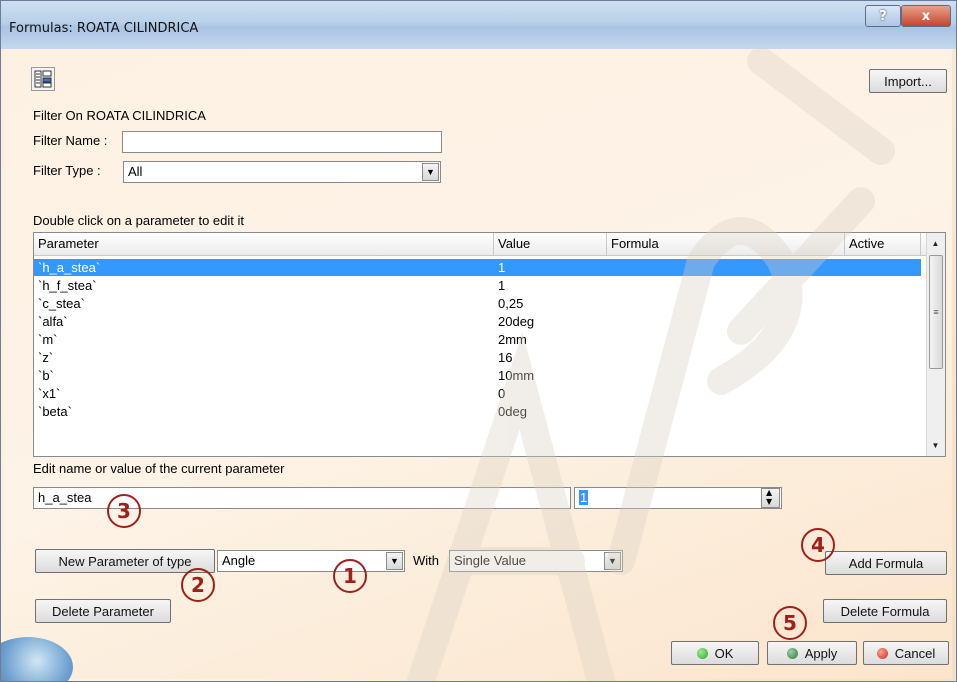  I want to click on value-cell: 16, so click(505, 357).